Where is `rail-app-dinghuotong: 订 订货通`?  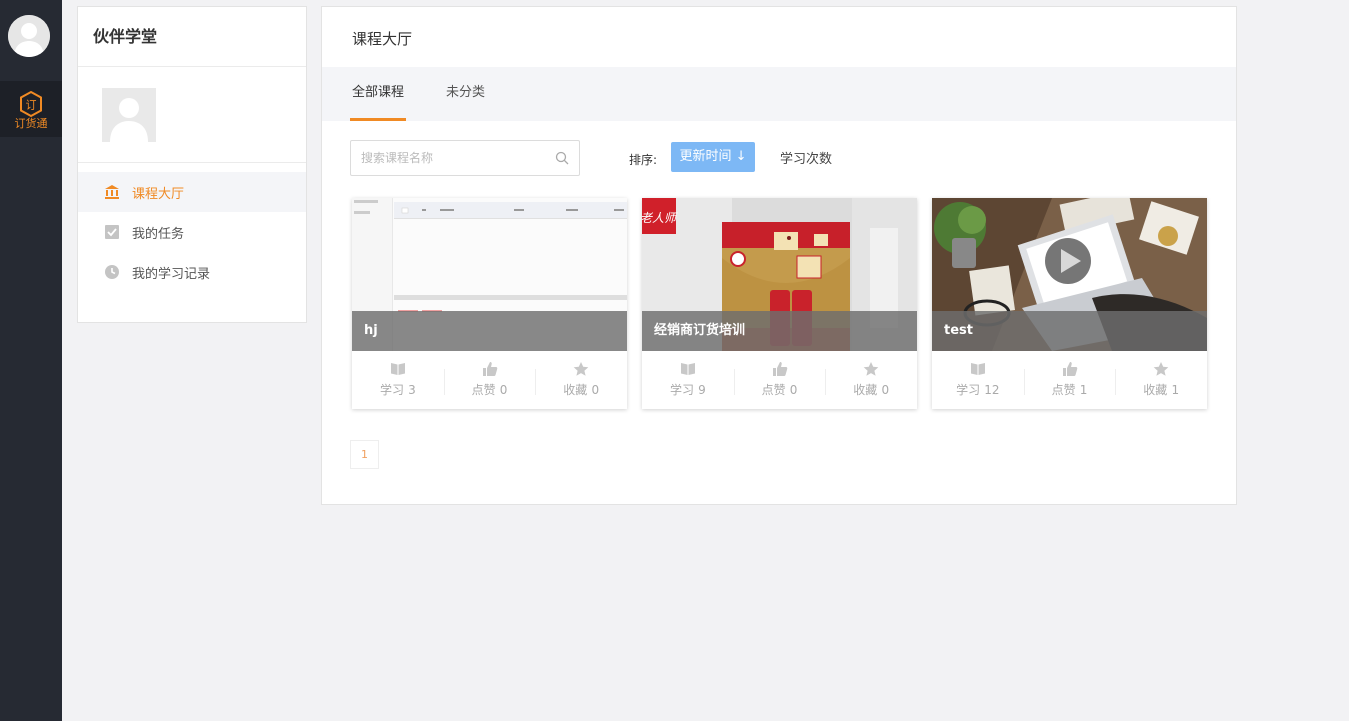 rail-app-dinghuotong: 订 订货通 is located at coordinates (31, 109).